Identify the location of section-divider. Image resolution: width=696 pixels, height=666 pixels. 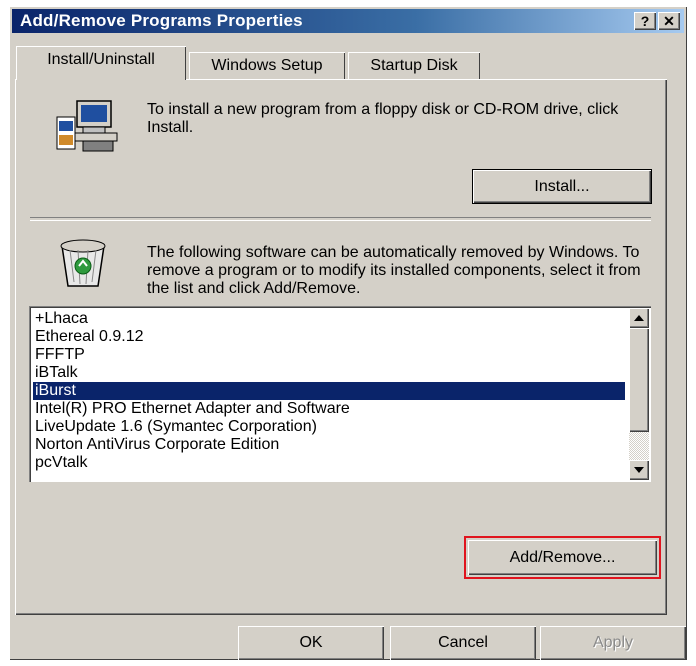
(340, 219).